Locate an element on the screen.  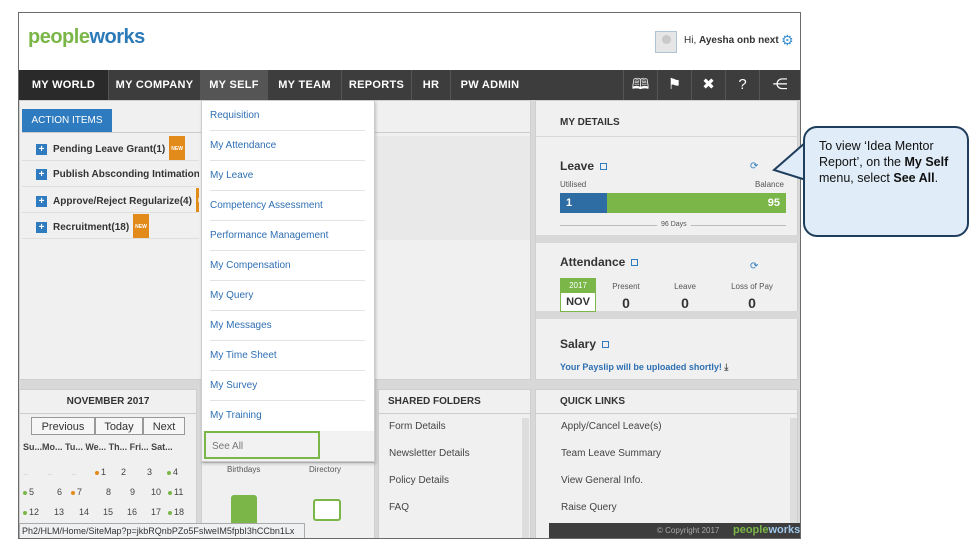
action-row-regularize: + Approve/Reject Regularize(4)NEW is located at coordinates (110, 200).